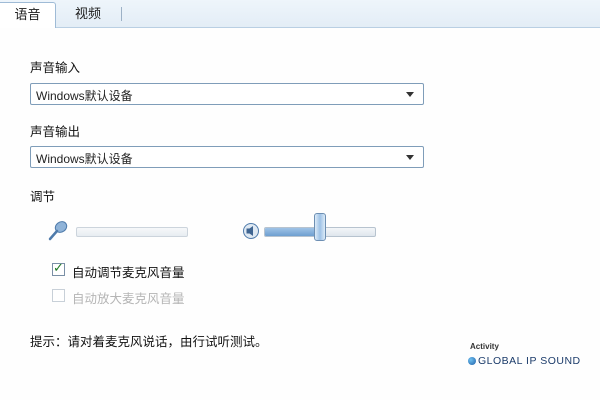 This screenshot has width=600, height=400. I want to click on output-device-value: Windows默认设备, so click(84, 159).